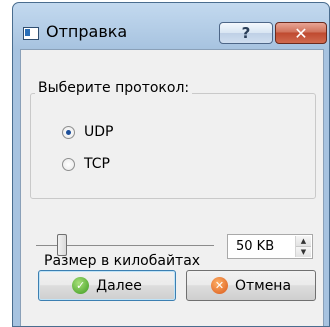 The height and width of the screenshot is (327, 330). Describe the element at coordinates (68, 164) in the screenshot. I see `radio-button-tcp` at that location.